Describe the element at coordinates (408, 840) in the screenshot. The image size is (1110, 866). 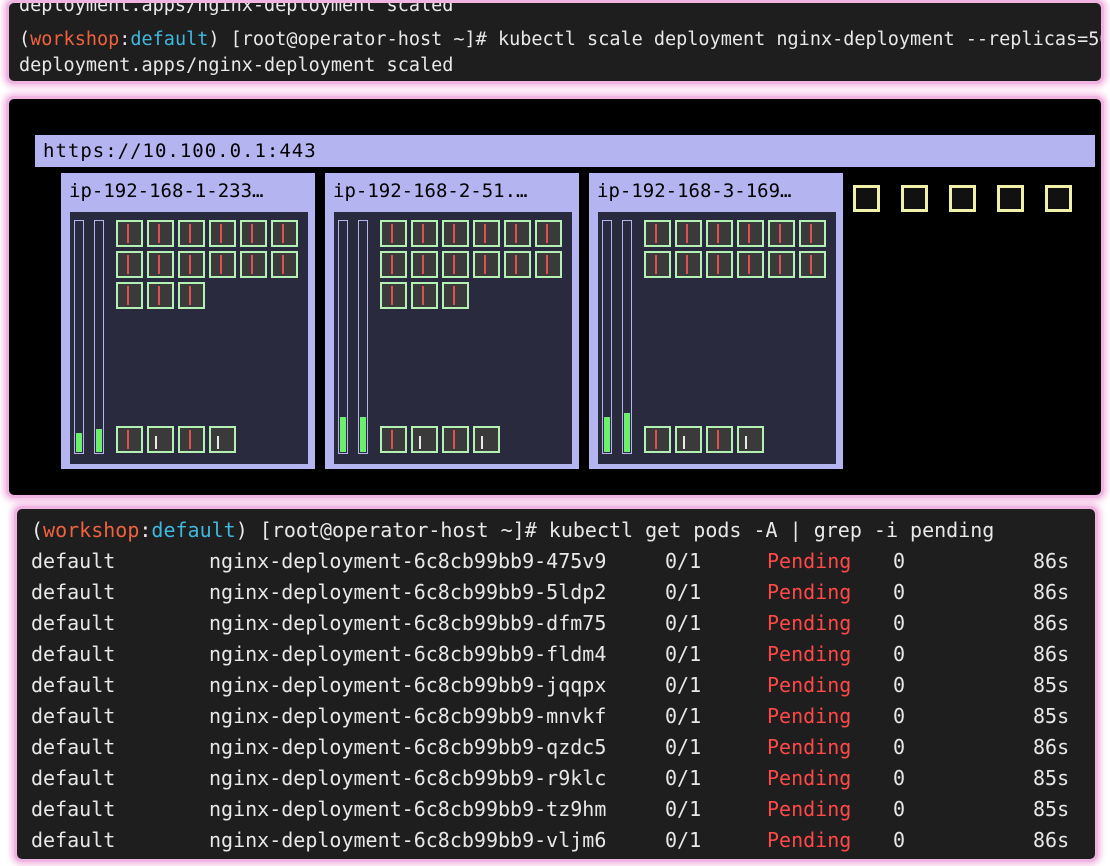
I see `pod-name: nginx-deployment-6c8cb99bb9-vljm6` at that location.